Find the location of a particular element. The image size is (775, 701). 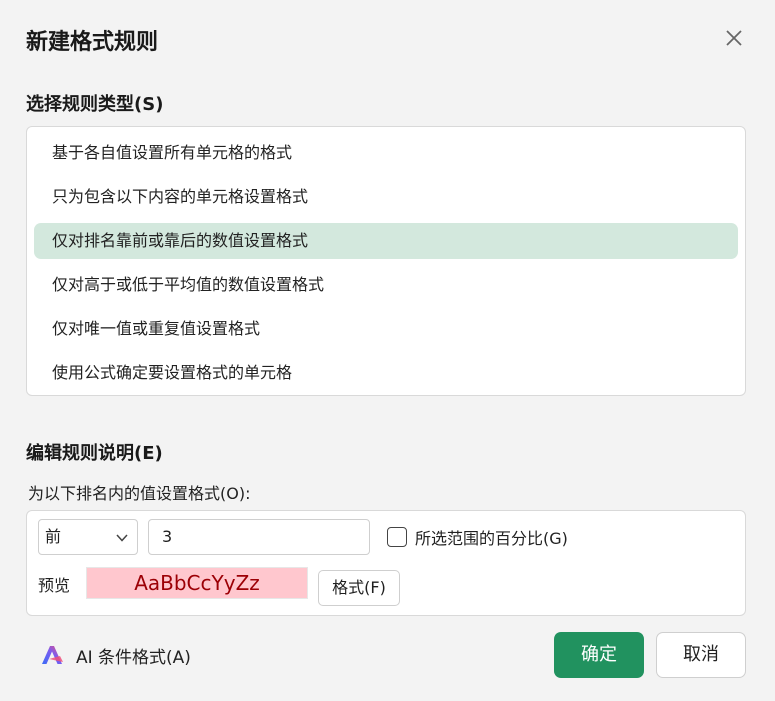

percent-checkbox-wrap: 所选范围的百分比(G) is located at coordinates (477, 537).